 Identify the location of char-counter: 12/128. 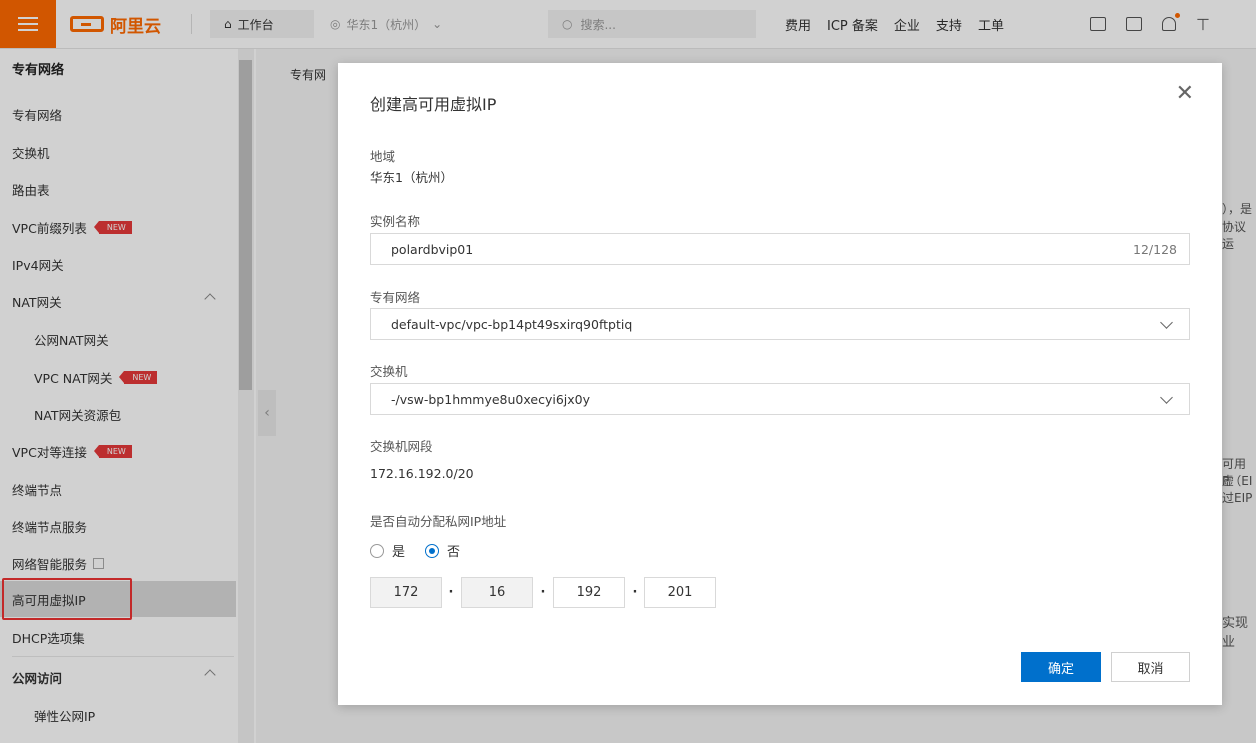
(1155, 249).